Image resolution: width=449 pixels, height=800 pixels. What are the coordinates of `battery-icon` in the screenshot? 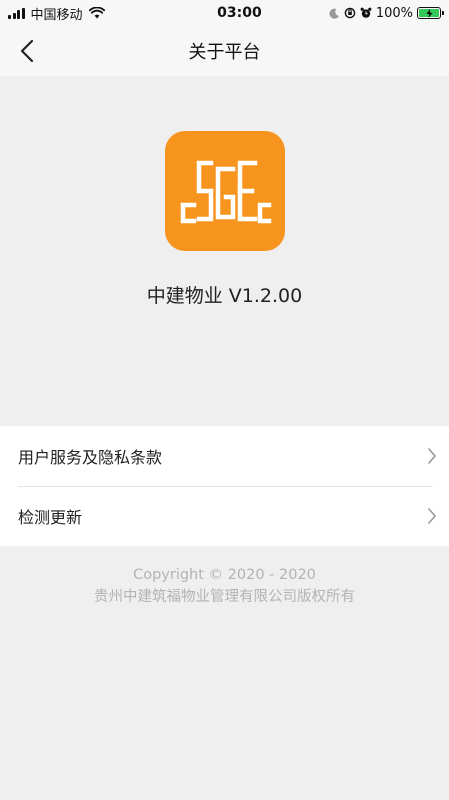 It's located at (430, 13).